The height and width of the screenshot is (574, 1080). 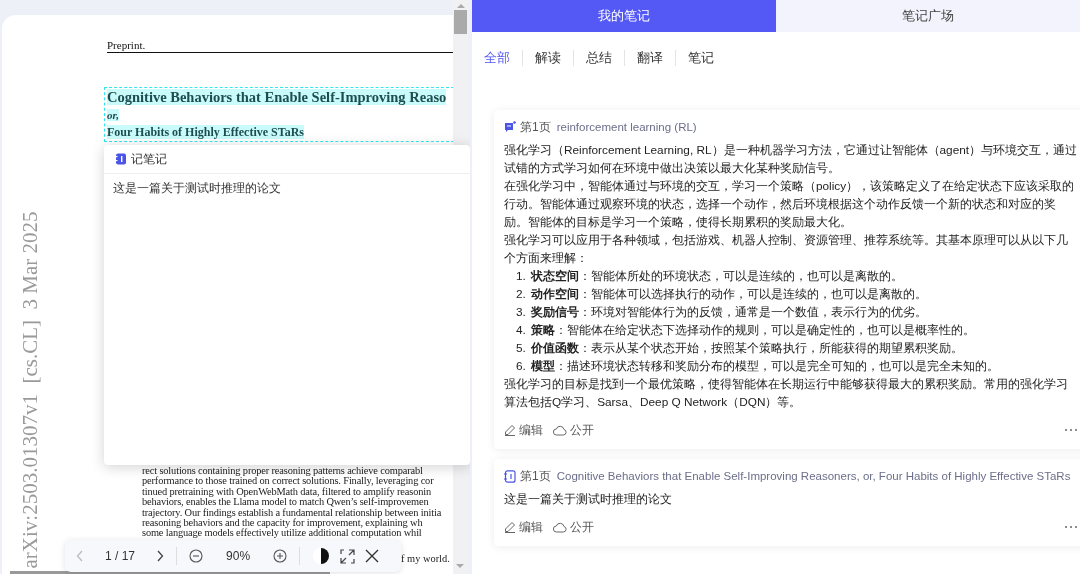 I want to click on list-item-text: 模型：描述环境状态转移和奖励分布的模型，可以是完全可知的，也可以是完全未知的。, so click(x=765, y=366).